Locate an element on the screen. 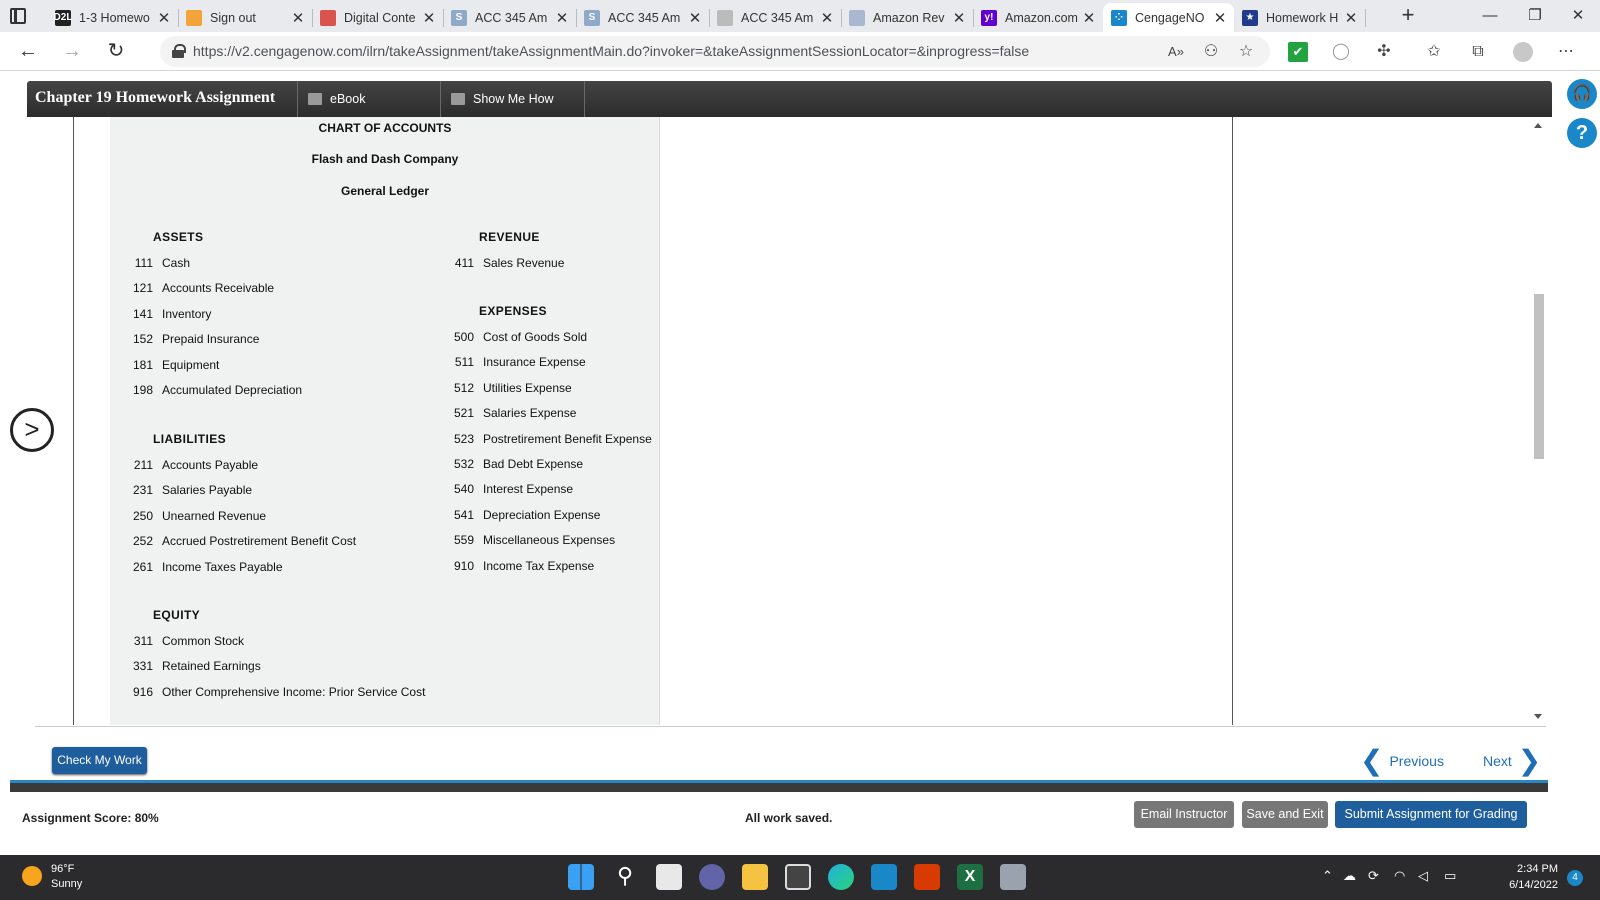 This screenshot has width=1600, height=900. read-aloud-icon: A» is located at coordinates (1176, 52).